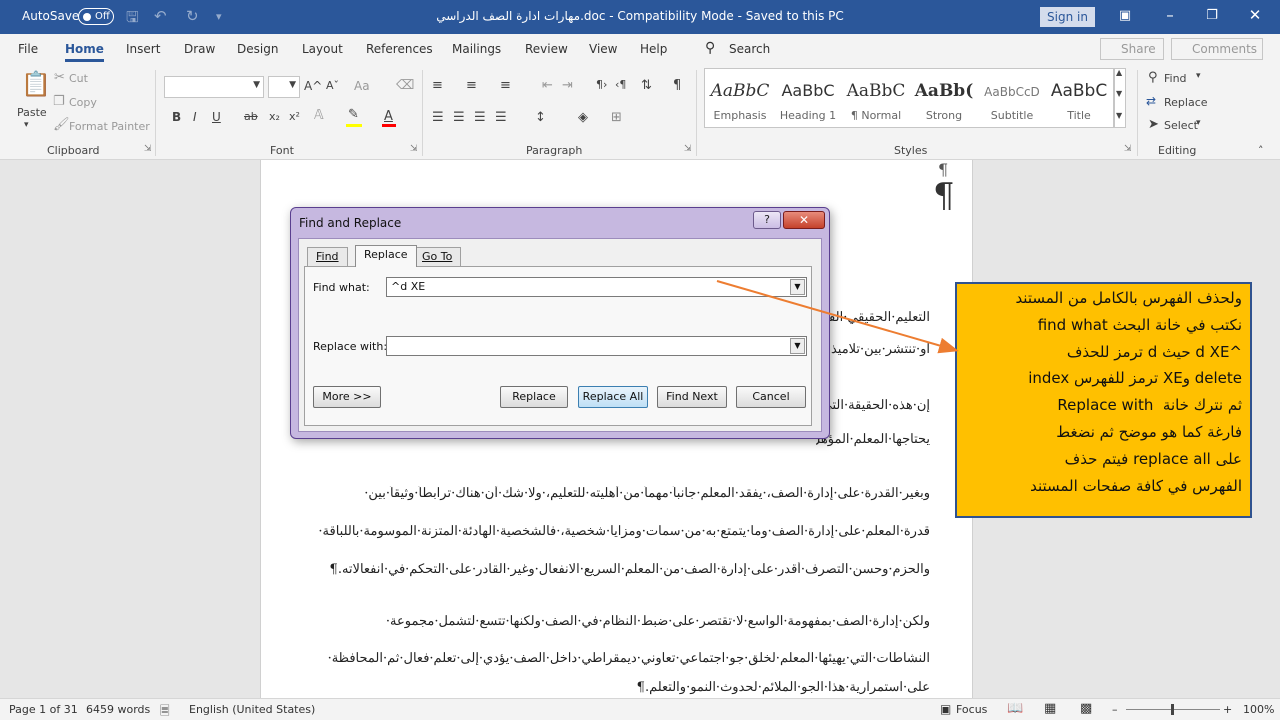 This screenshot has width=1280, height=720. What do you see at coordinates (132, 19) in the screenshot?
I see `save-icon: 🖫` at bounding box center [132, 19].